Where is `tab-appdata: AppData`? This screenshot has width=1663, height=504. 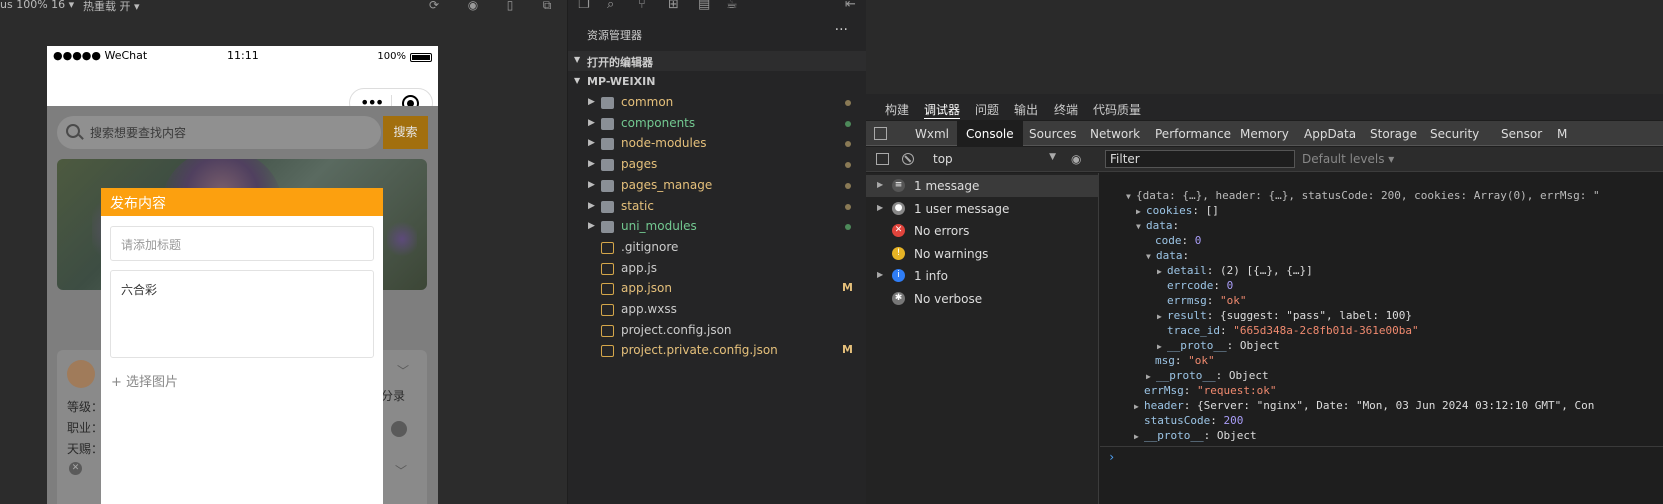
tab-appdata: AppData is located at coordinates (1330, 134).